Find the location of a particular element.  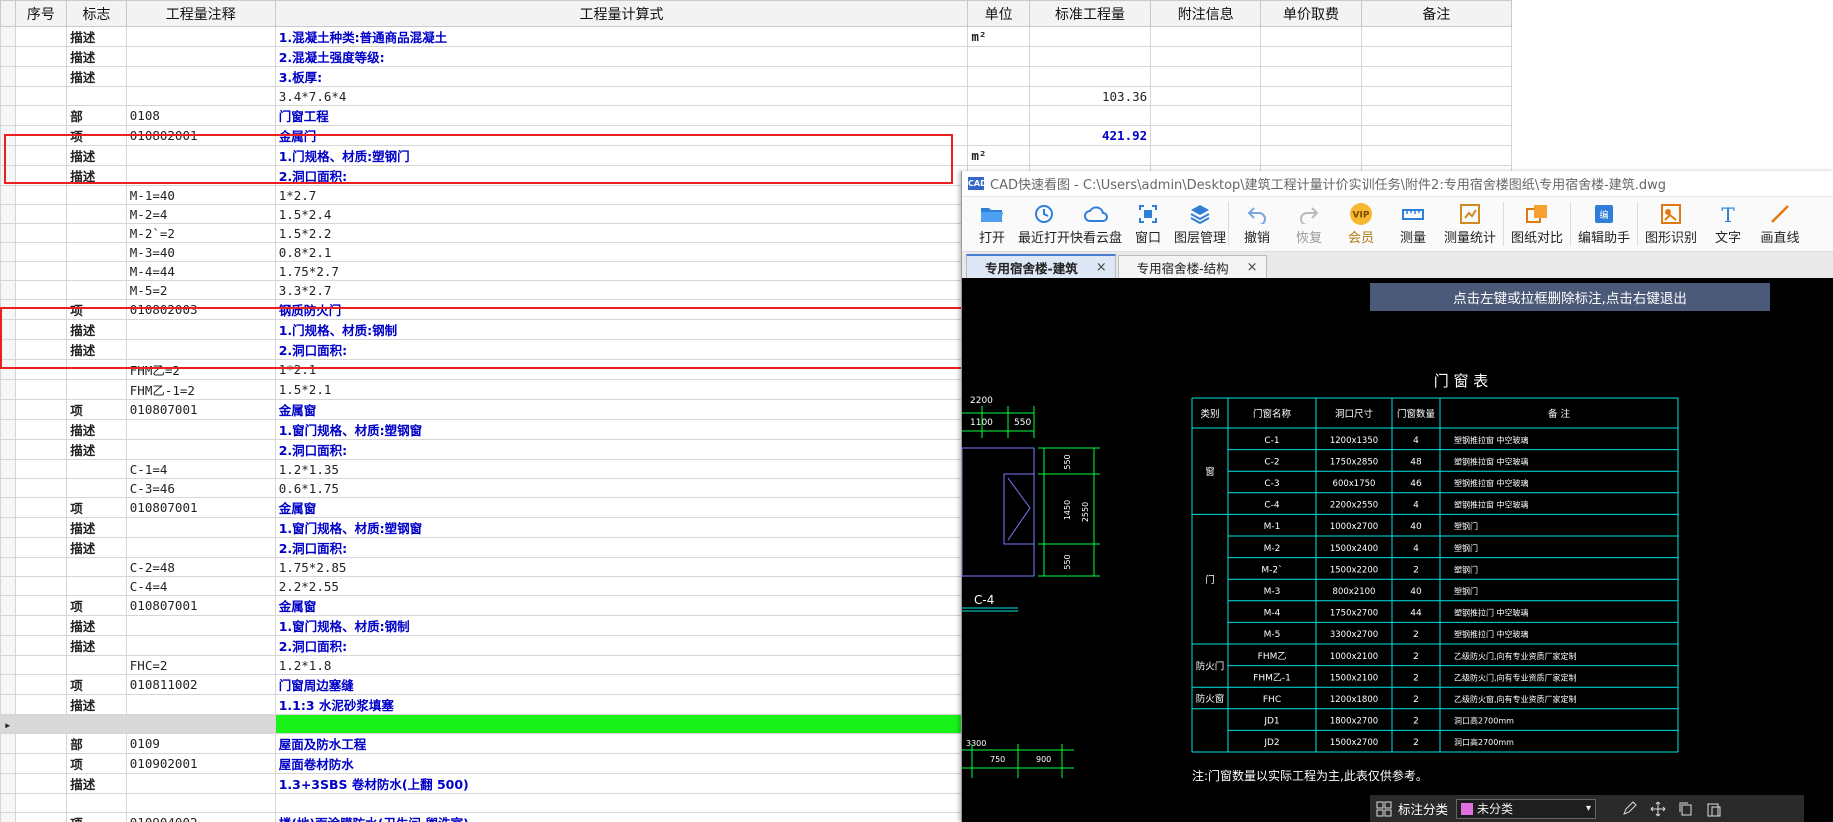

cell-extra is located at coordinates (1206, 36).